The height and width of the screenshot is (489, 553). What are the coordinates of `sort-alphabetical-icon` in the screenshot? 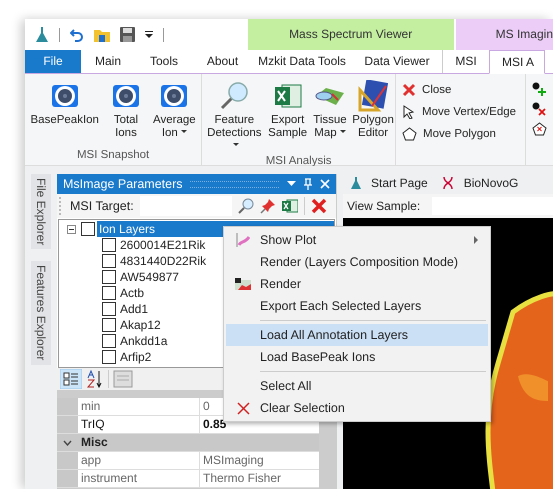 It's located at (95, 379).